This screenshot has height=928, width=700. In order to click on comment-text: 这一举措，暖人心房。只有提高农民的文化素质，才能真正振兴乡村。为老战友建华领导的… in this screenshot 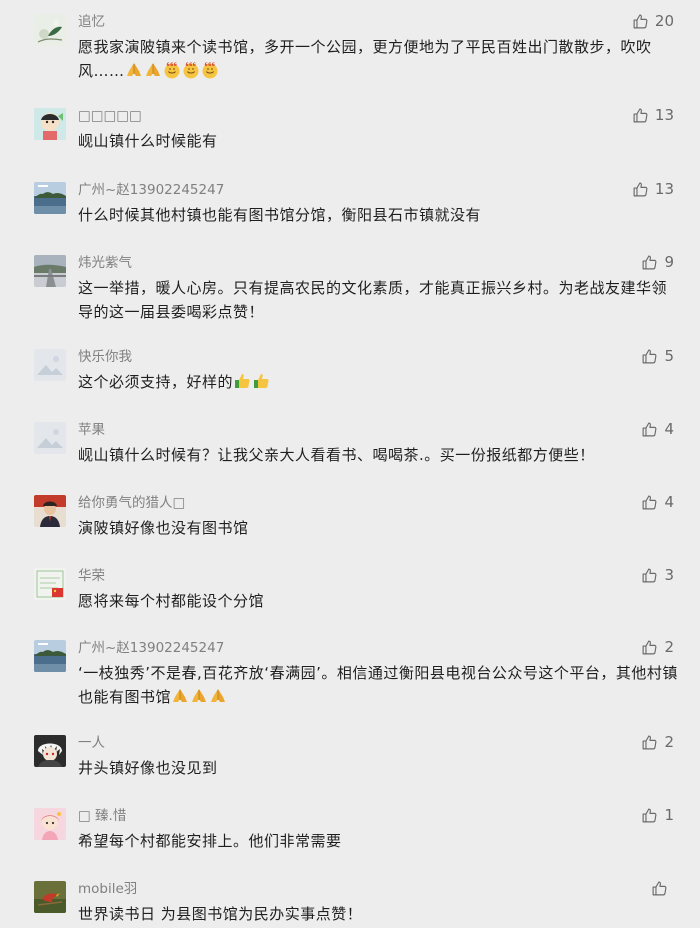, I will do `click(378, 300)`.